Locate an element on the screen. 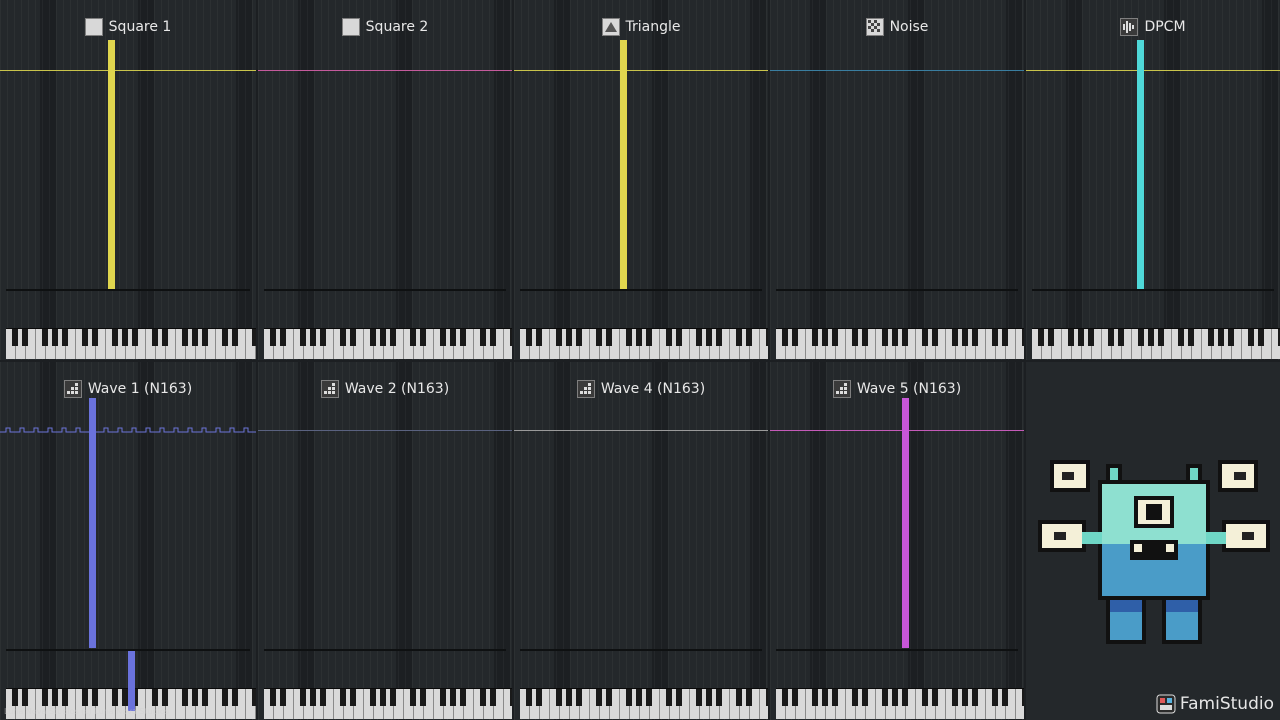 This screenshot has width=1280, height=720. channel-label: Noise is located at coordinates (909, 27).